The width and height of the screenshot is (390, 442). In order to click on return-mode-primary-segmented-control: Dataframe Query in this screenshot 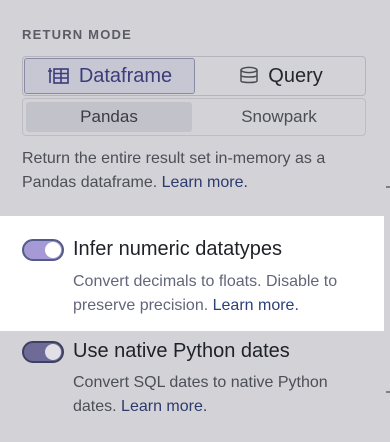, I will do `click(194, 76)`.